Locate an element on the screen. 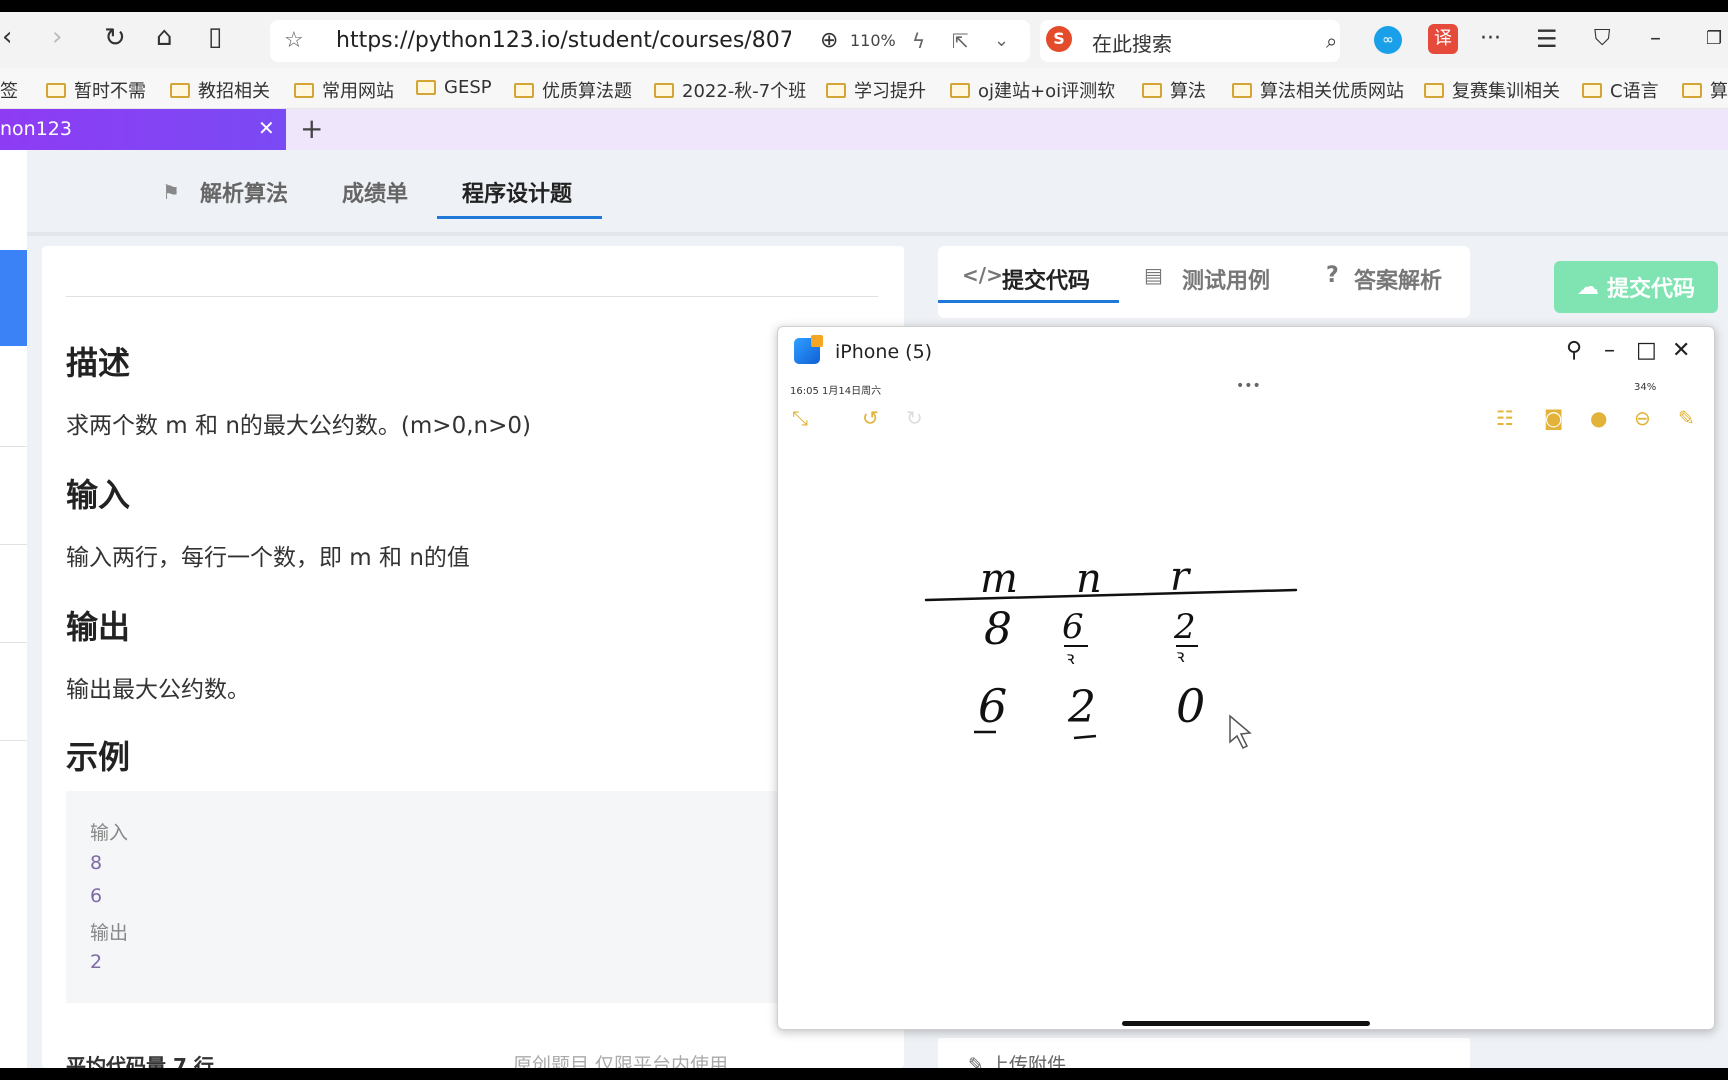 This screenshot has height=1080, width=1728. mark-r-1: ꝛ is located at coordinates (1180, 656).